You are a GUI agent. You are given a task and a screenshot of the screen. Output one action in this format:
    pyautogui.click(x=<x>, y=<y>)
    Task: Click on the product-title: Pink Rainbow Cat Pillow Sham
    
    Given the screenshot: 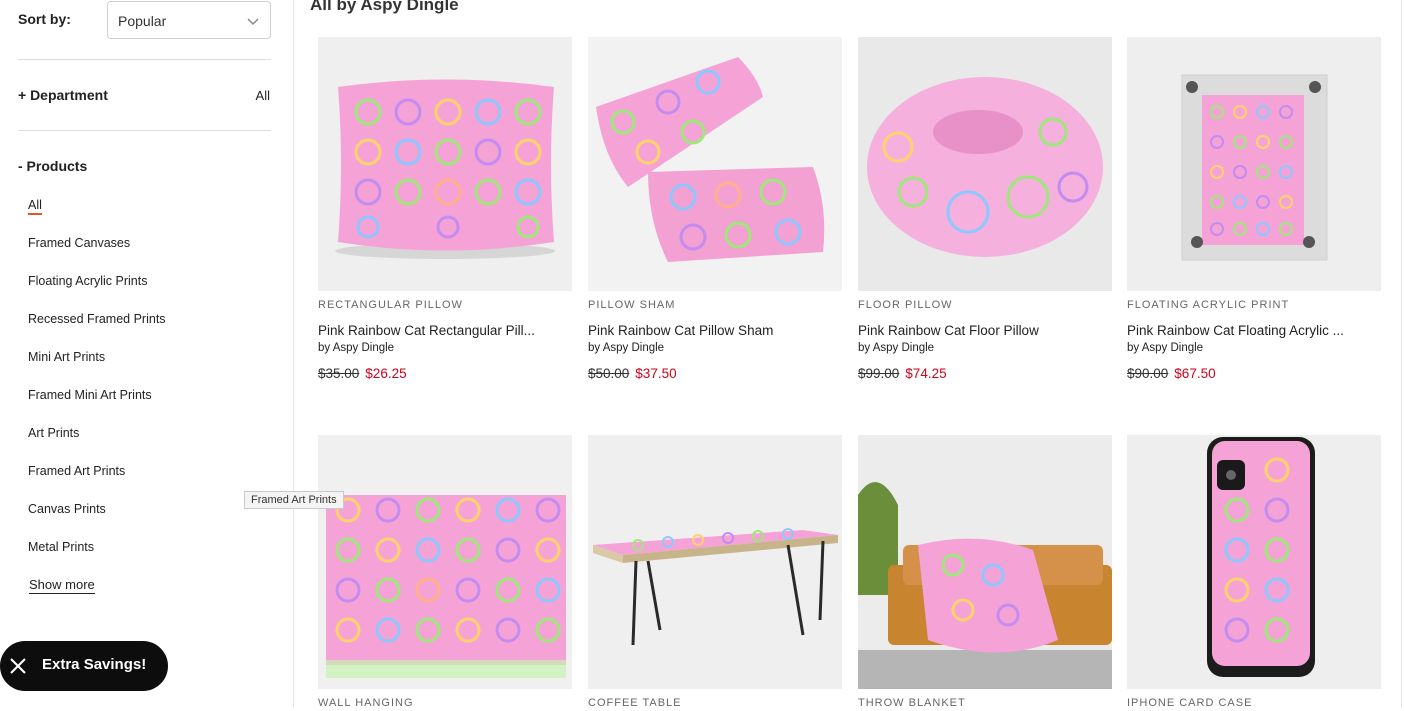 What is the action you would take?
    pyautogui.click(x=715, y=331)
    